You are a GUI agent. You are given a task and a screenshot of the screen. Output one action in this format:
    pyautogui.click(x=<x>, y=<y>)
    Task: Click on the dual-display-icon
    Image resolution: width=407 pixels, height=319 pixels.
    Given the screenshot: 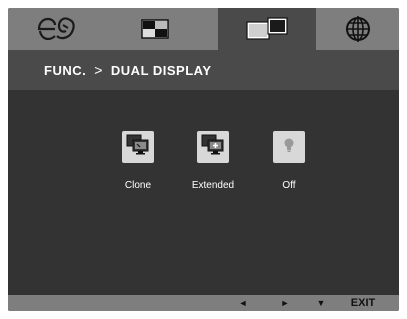 What is the action you would take?
    pyautogui.click(x=267, y=29)
    